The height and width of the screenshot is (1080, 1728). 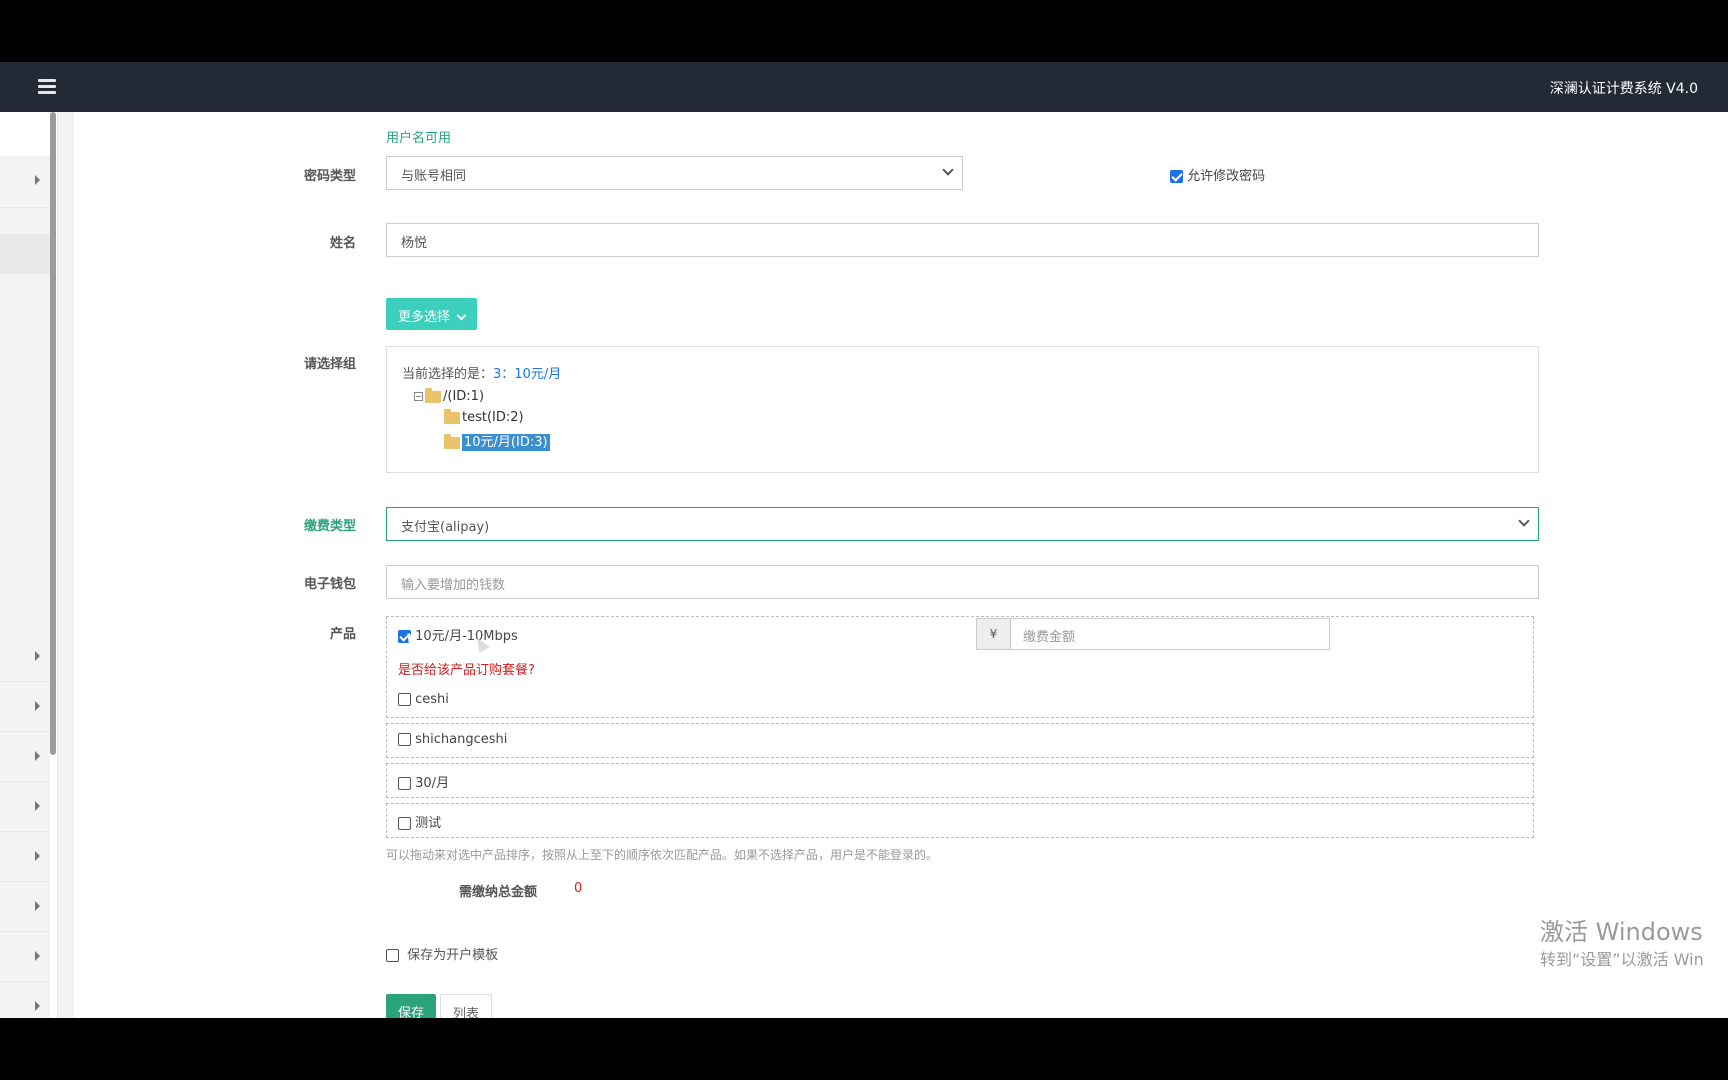 I want to click on product-option: ceshi, so click(x=423, y=699).